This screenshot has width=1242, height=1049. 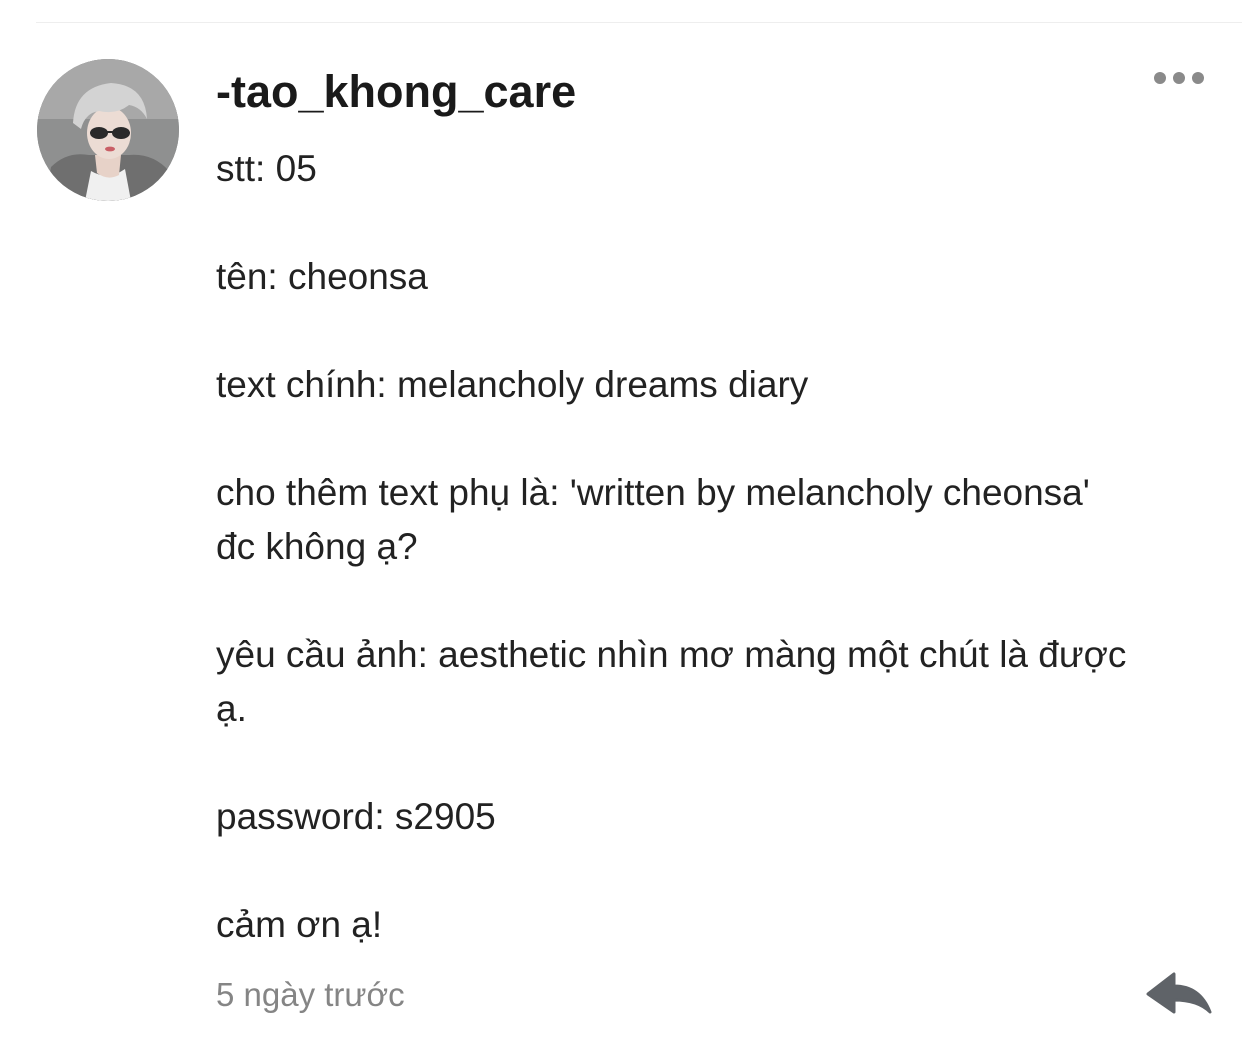 I want to click on comment-author: -tao_khong_care, so click(x=396, y=92).